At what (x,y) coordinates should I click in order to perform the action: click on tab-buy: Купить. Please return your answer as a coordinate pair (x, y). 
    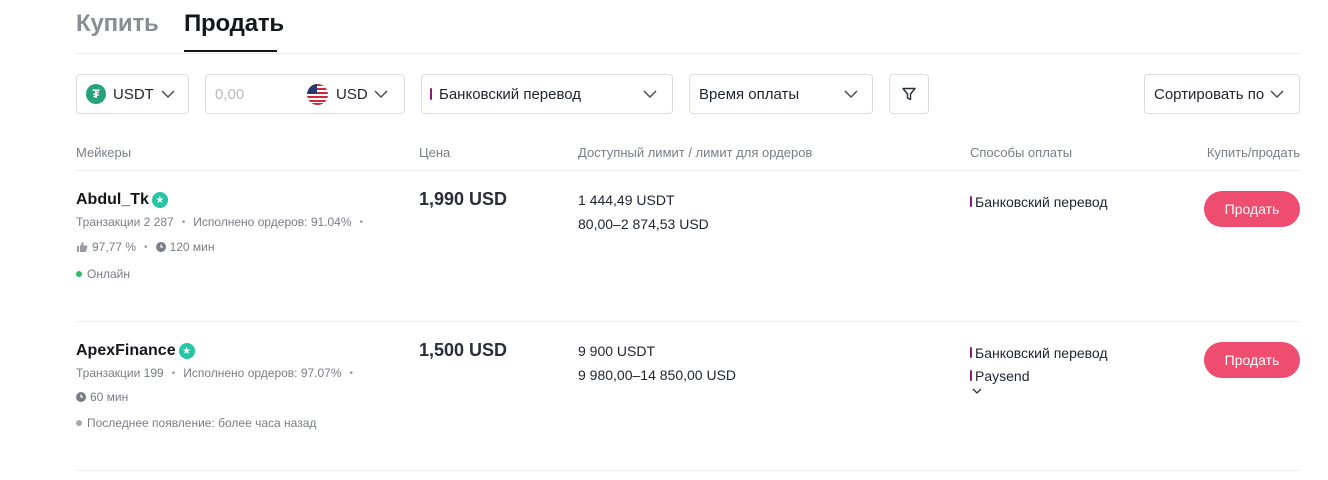
    Looking at the image, I should click on (117, 24).